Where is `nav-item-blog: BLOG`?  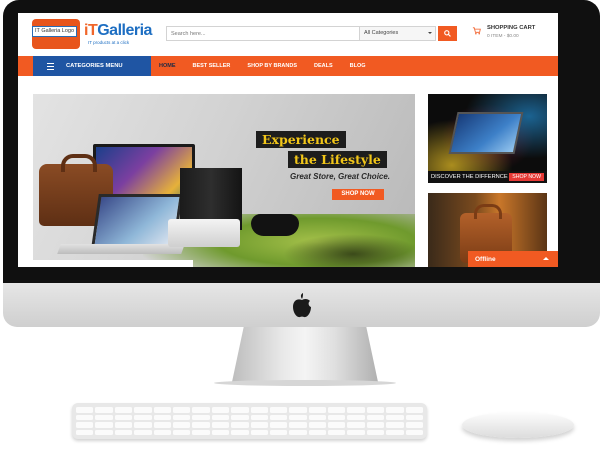 nav-item-blog: BLOG is located at coordinates (358, 66).